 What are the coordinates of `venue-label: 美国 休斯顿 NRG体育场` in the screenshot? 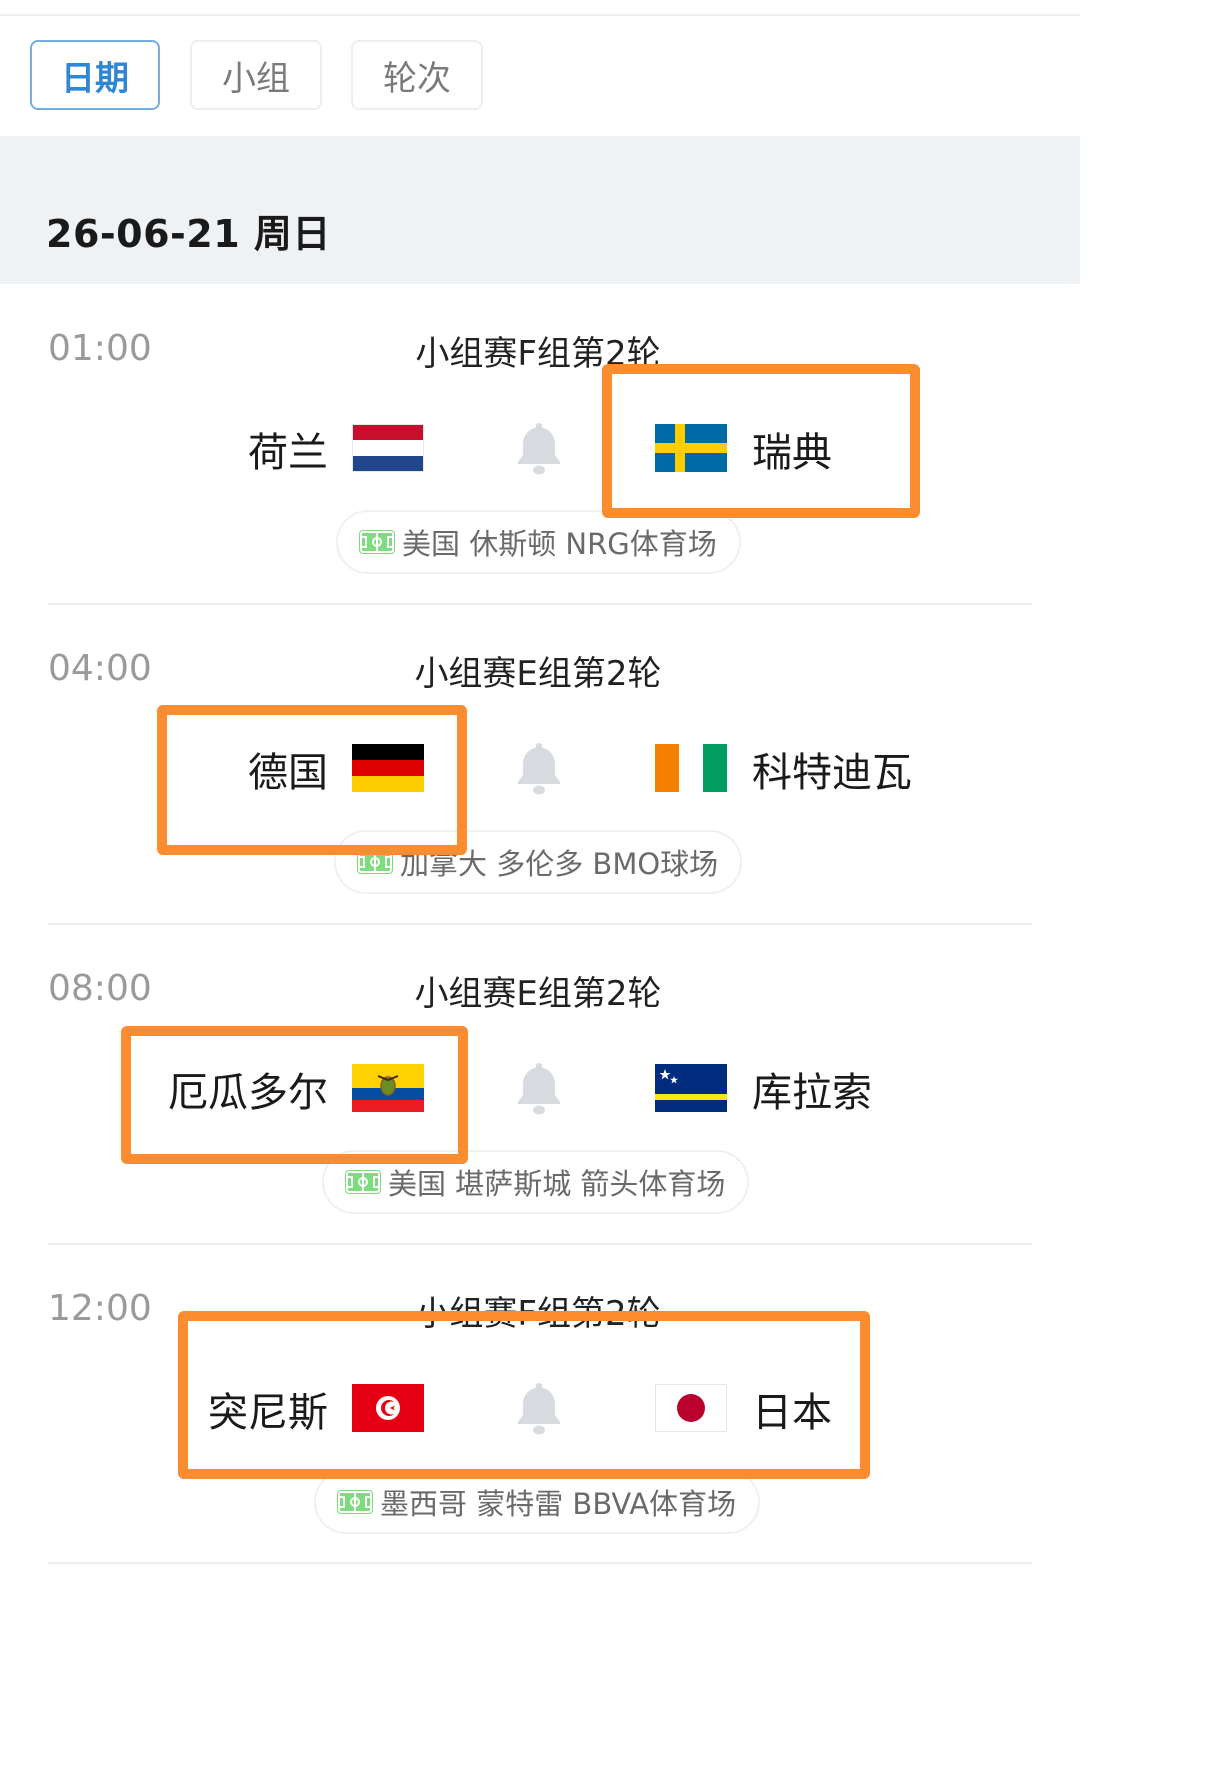 It's located at (559, 544).